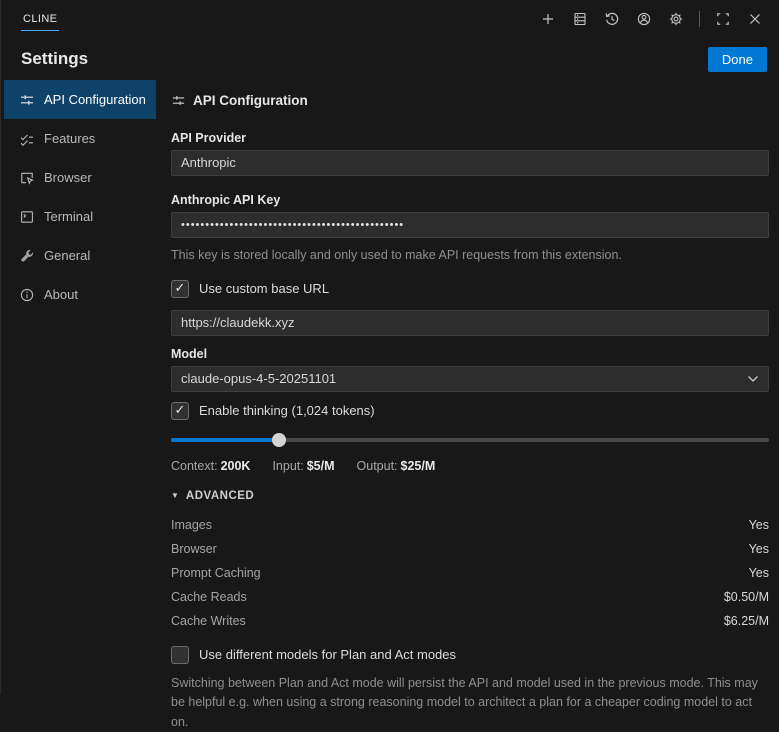 Image resolution: width=779 pixels, height=732 pixels. I want to click on done-button: Done, so click(737, 59).